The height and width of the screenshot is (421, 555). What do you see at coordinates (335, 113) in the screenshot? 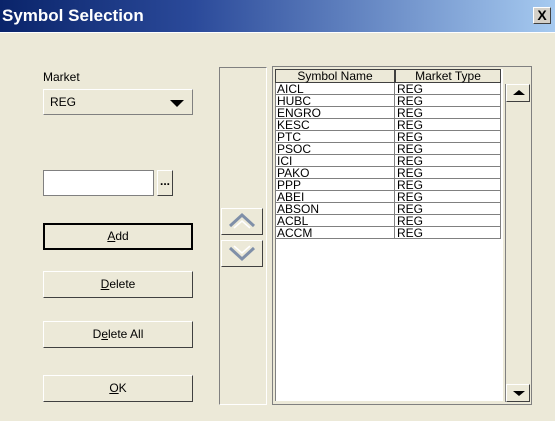
I see `symbol-name-cell: ENGRO` at bounding box center [335, 113].